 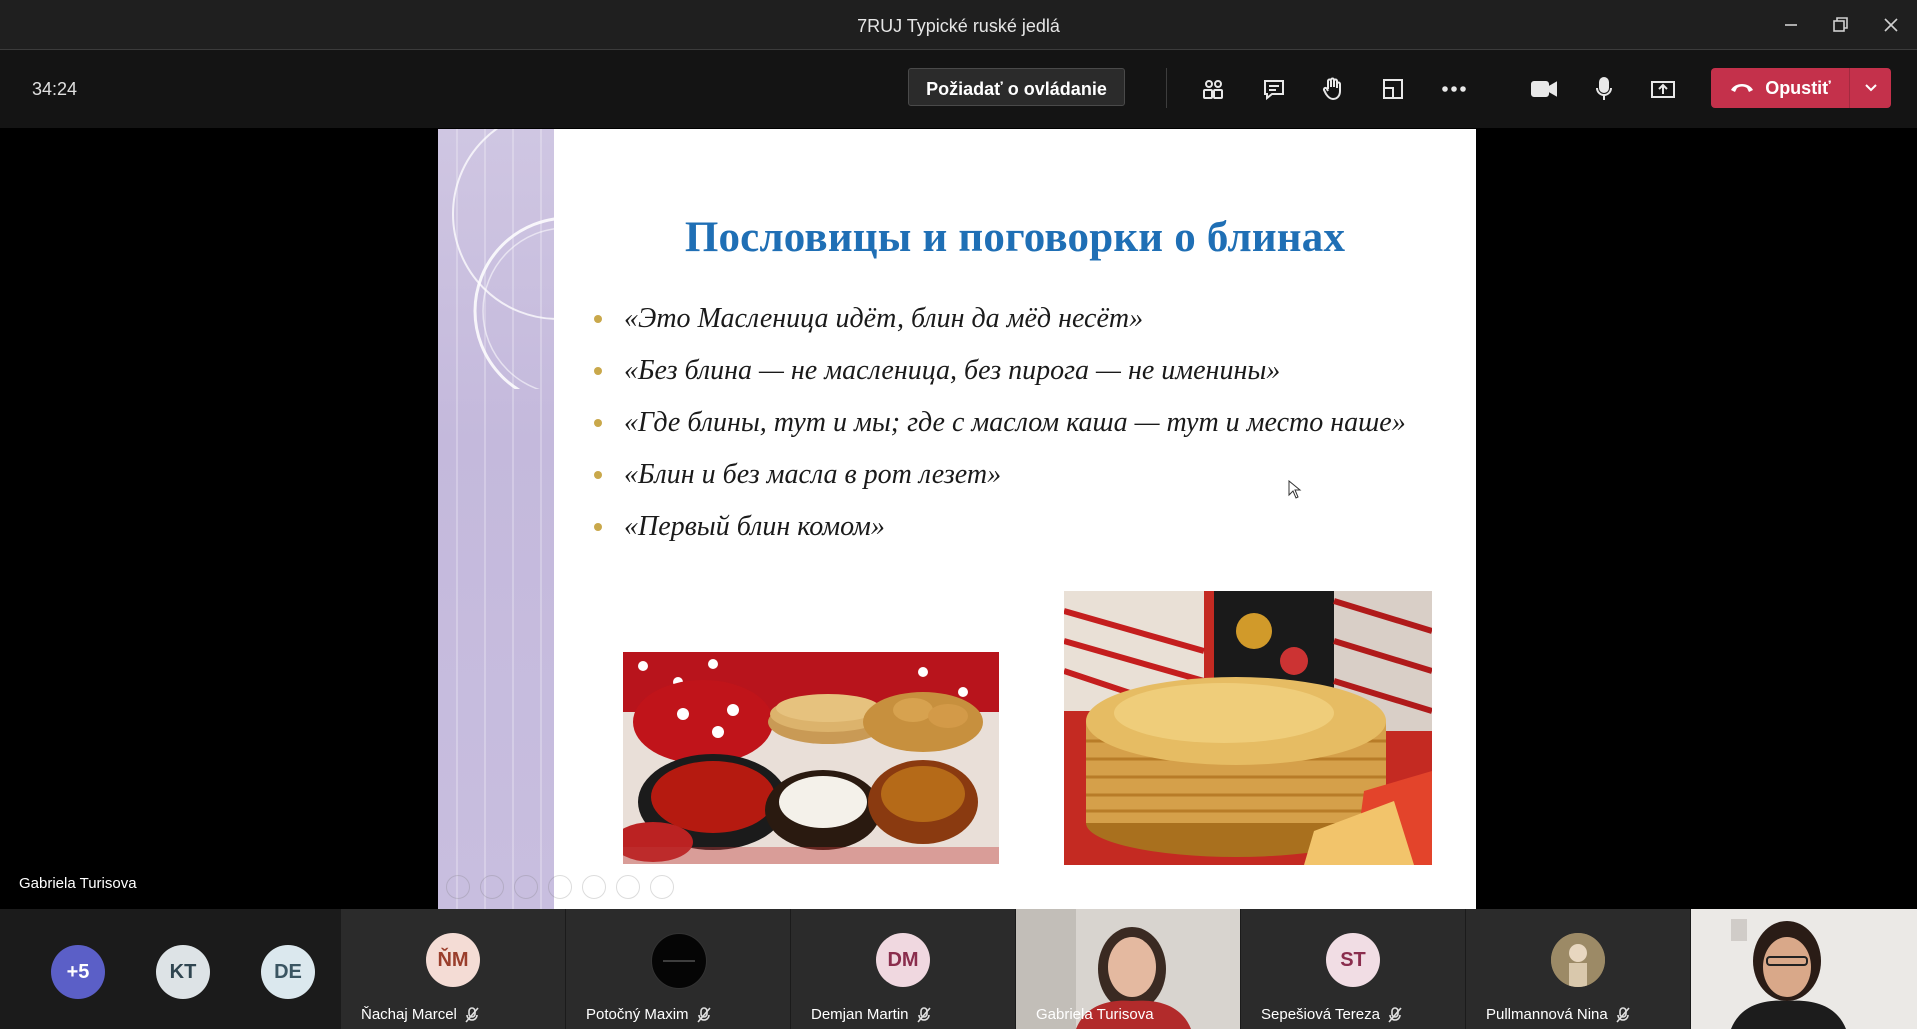 I want to click on participant-tile: ST Sepešiová Tereza, so click(x=1353, y=969).